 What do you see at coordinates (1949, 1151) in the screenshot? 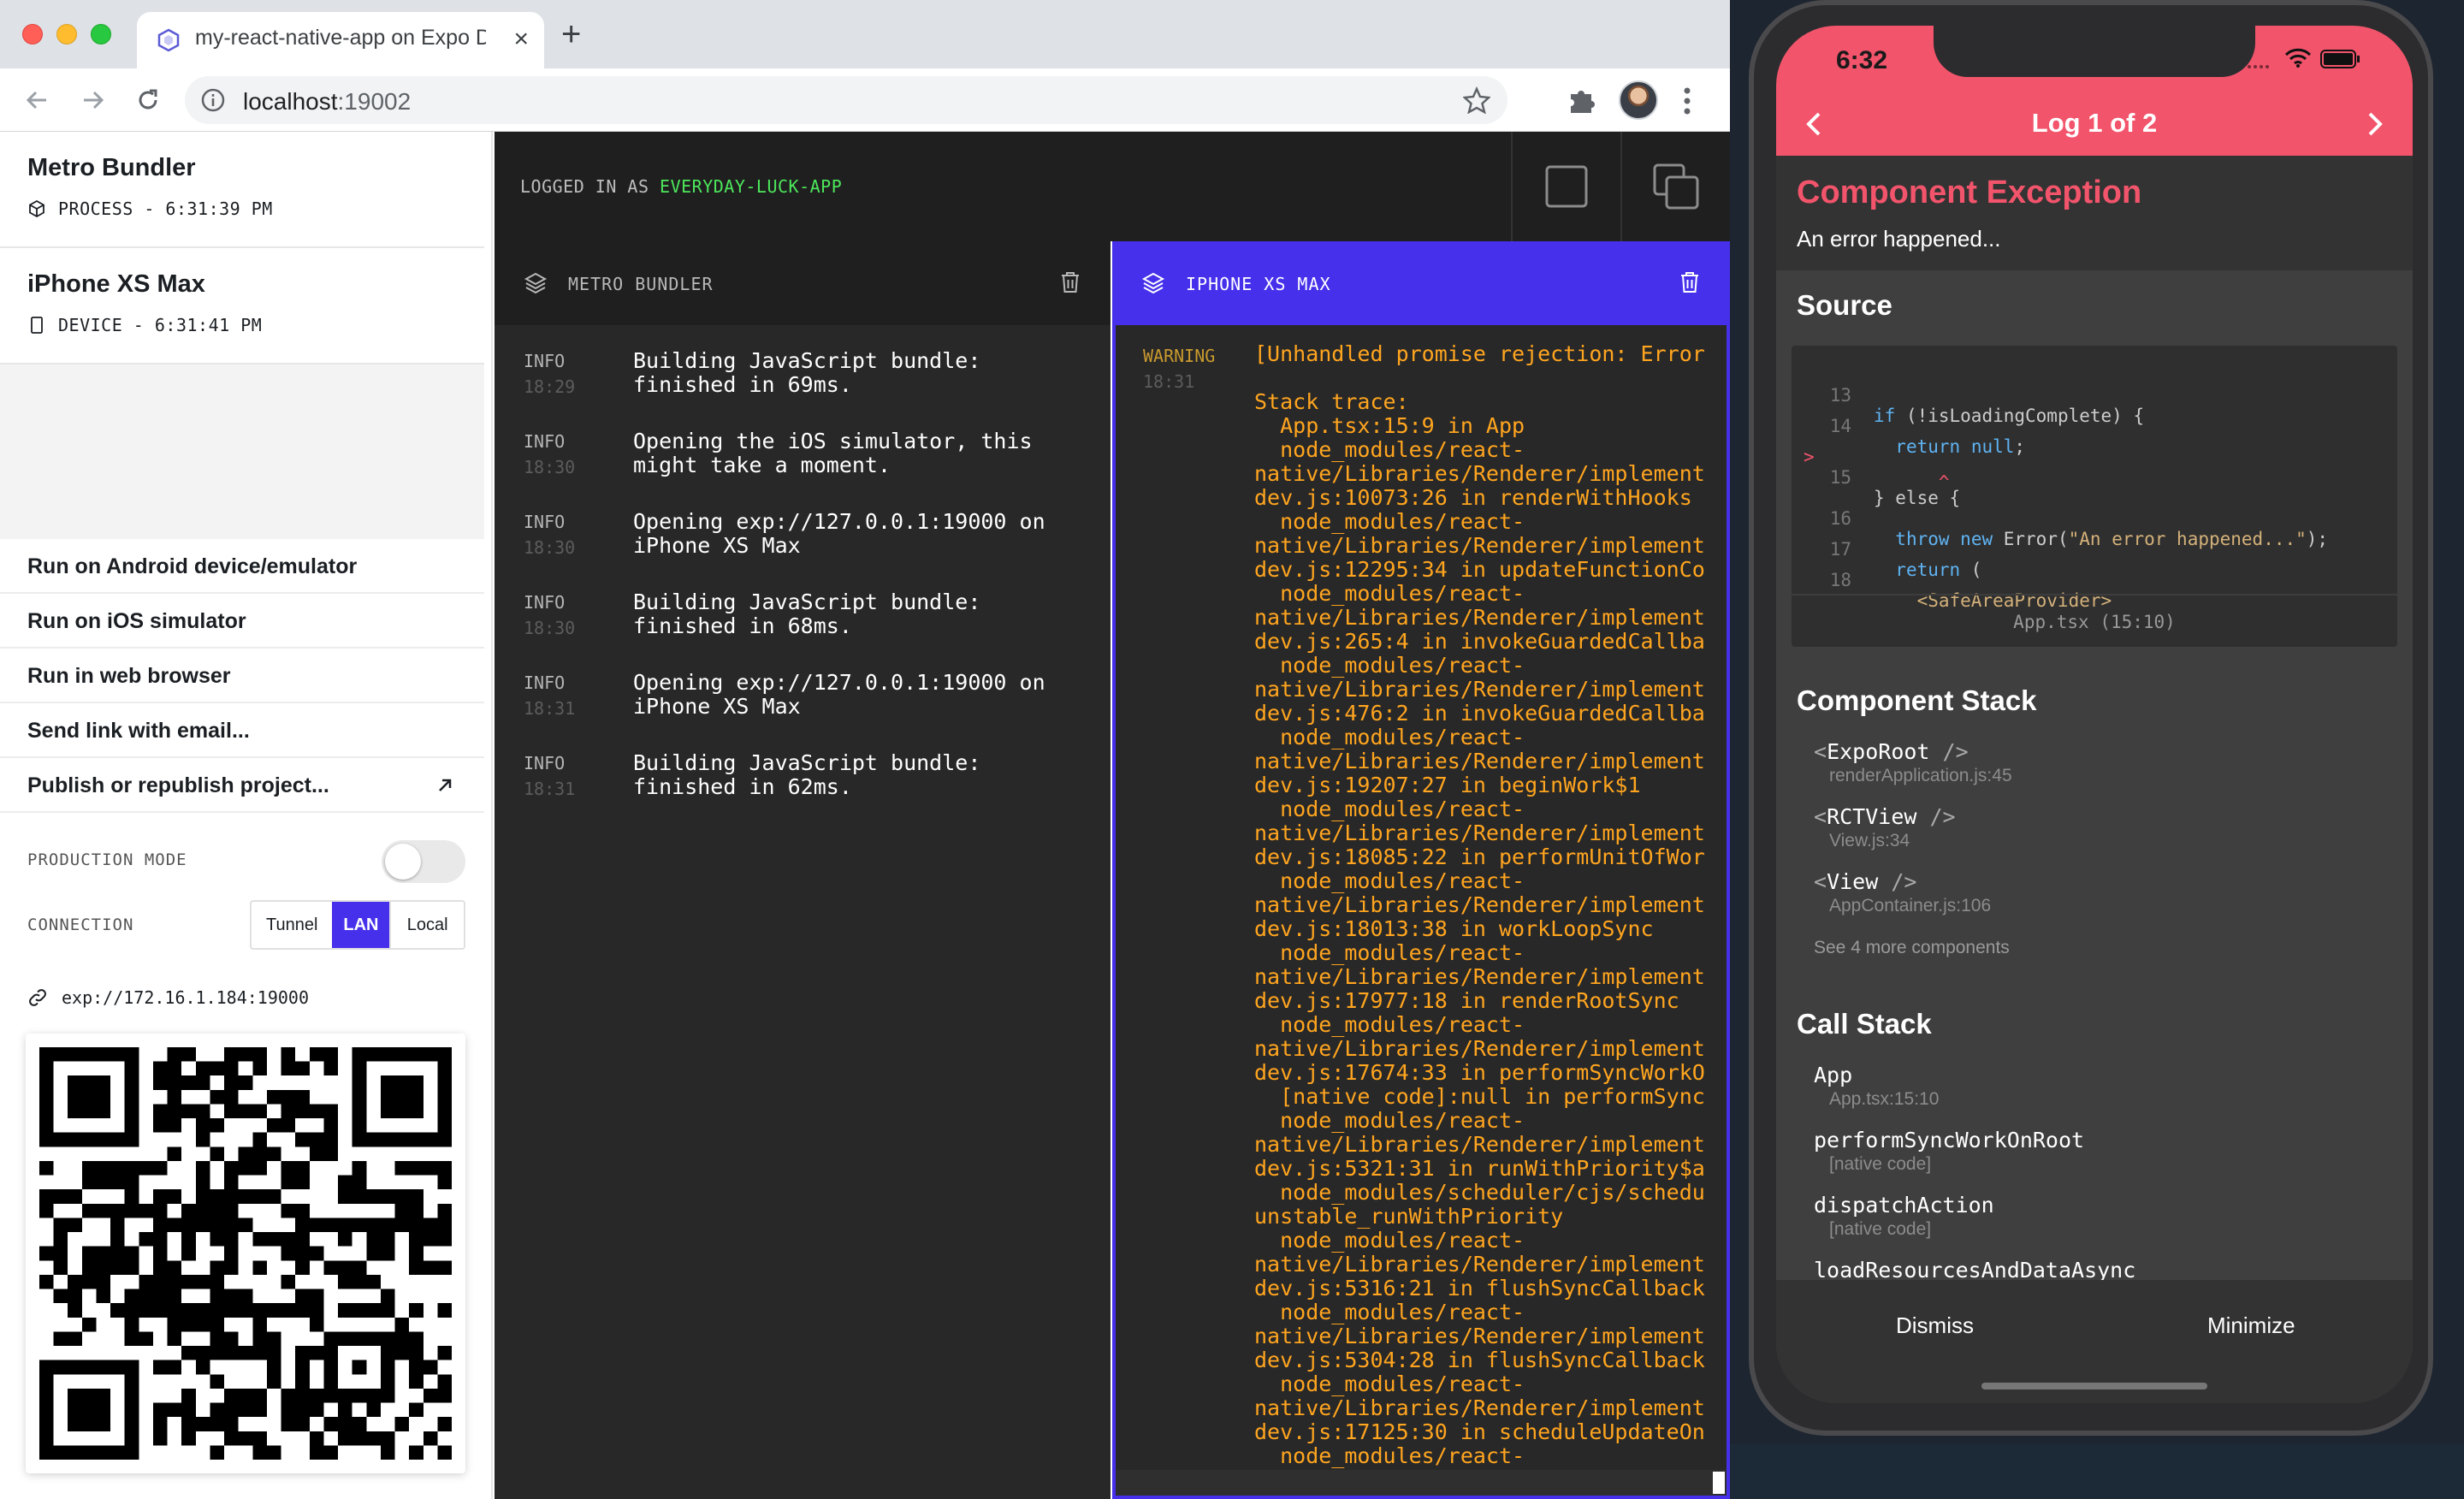
I see `call-stack-frame: performSyncWorkOnRoot [native code]` at bounding box center [1949, 1151].